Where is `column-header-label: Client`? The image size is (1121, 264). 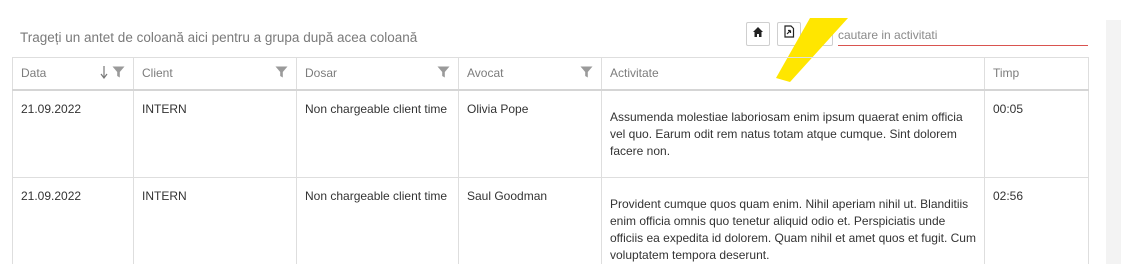
column-header-label: Client is located at coordinates (157, 73).